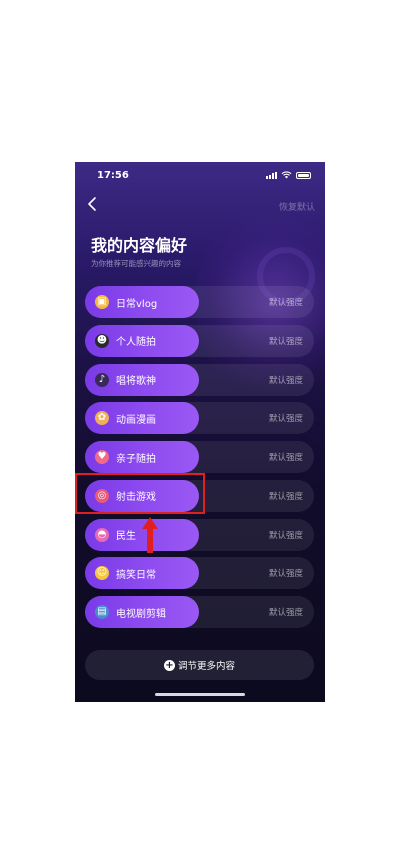  I want to click on preference-label: 搞笑日常, so click(136, 575).